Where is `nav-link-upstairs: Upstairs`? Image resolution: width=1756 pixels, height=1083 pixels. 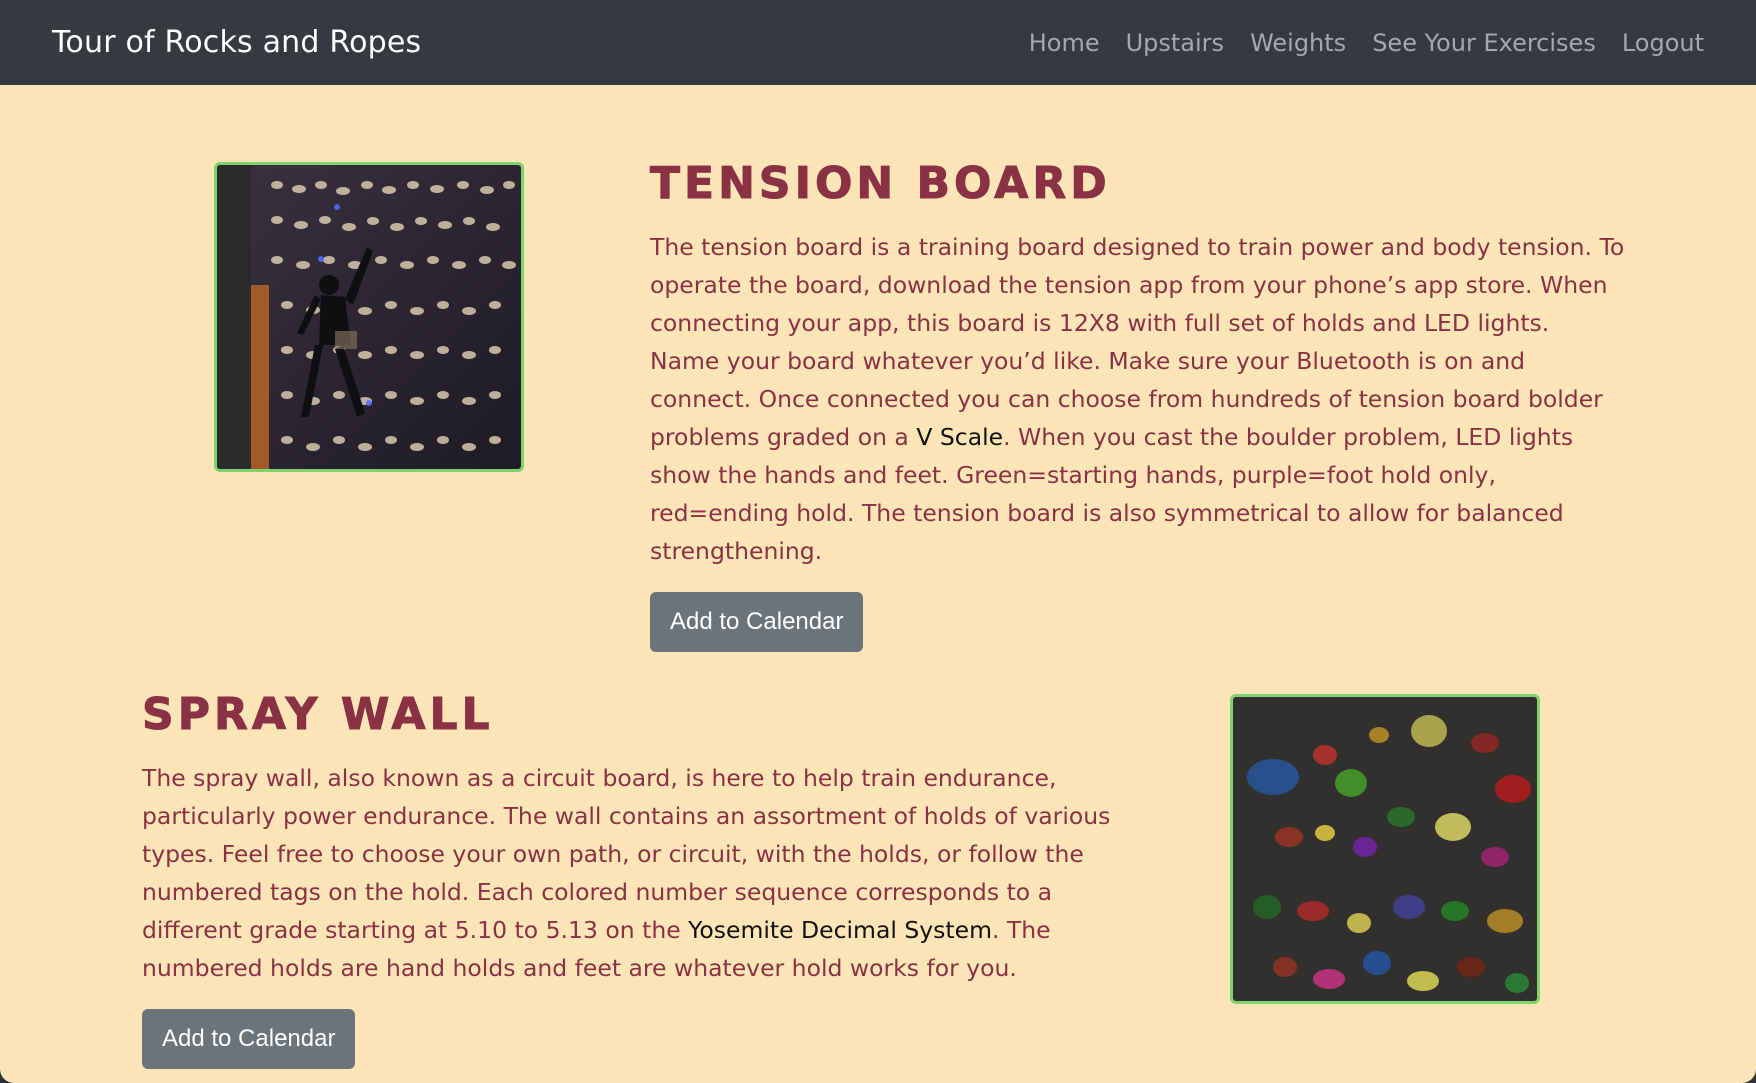
nav-link-upstairs: Upstairs is located at coordinates (1175, 43).